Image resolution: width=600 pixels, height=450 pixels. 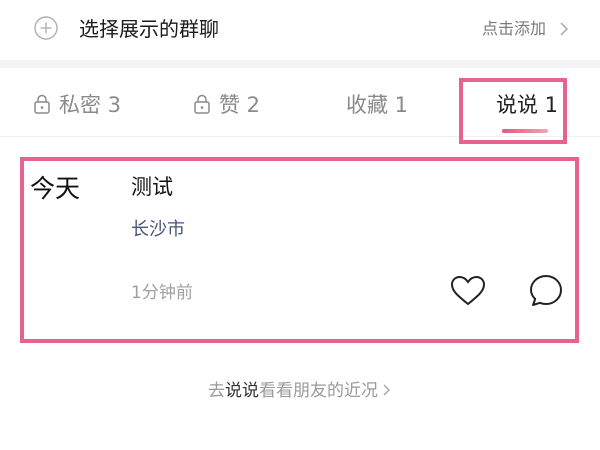 I want to click on tab-highlight-frame, so click(x=513, y=111).